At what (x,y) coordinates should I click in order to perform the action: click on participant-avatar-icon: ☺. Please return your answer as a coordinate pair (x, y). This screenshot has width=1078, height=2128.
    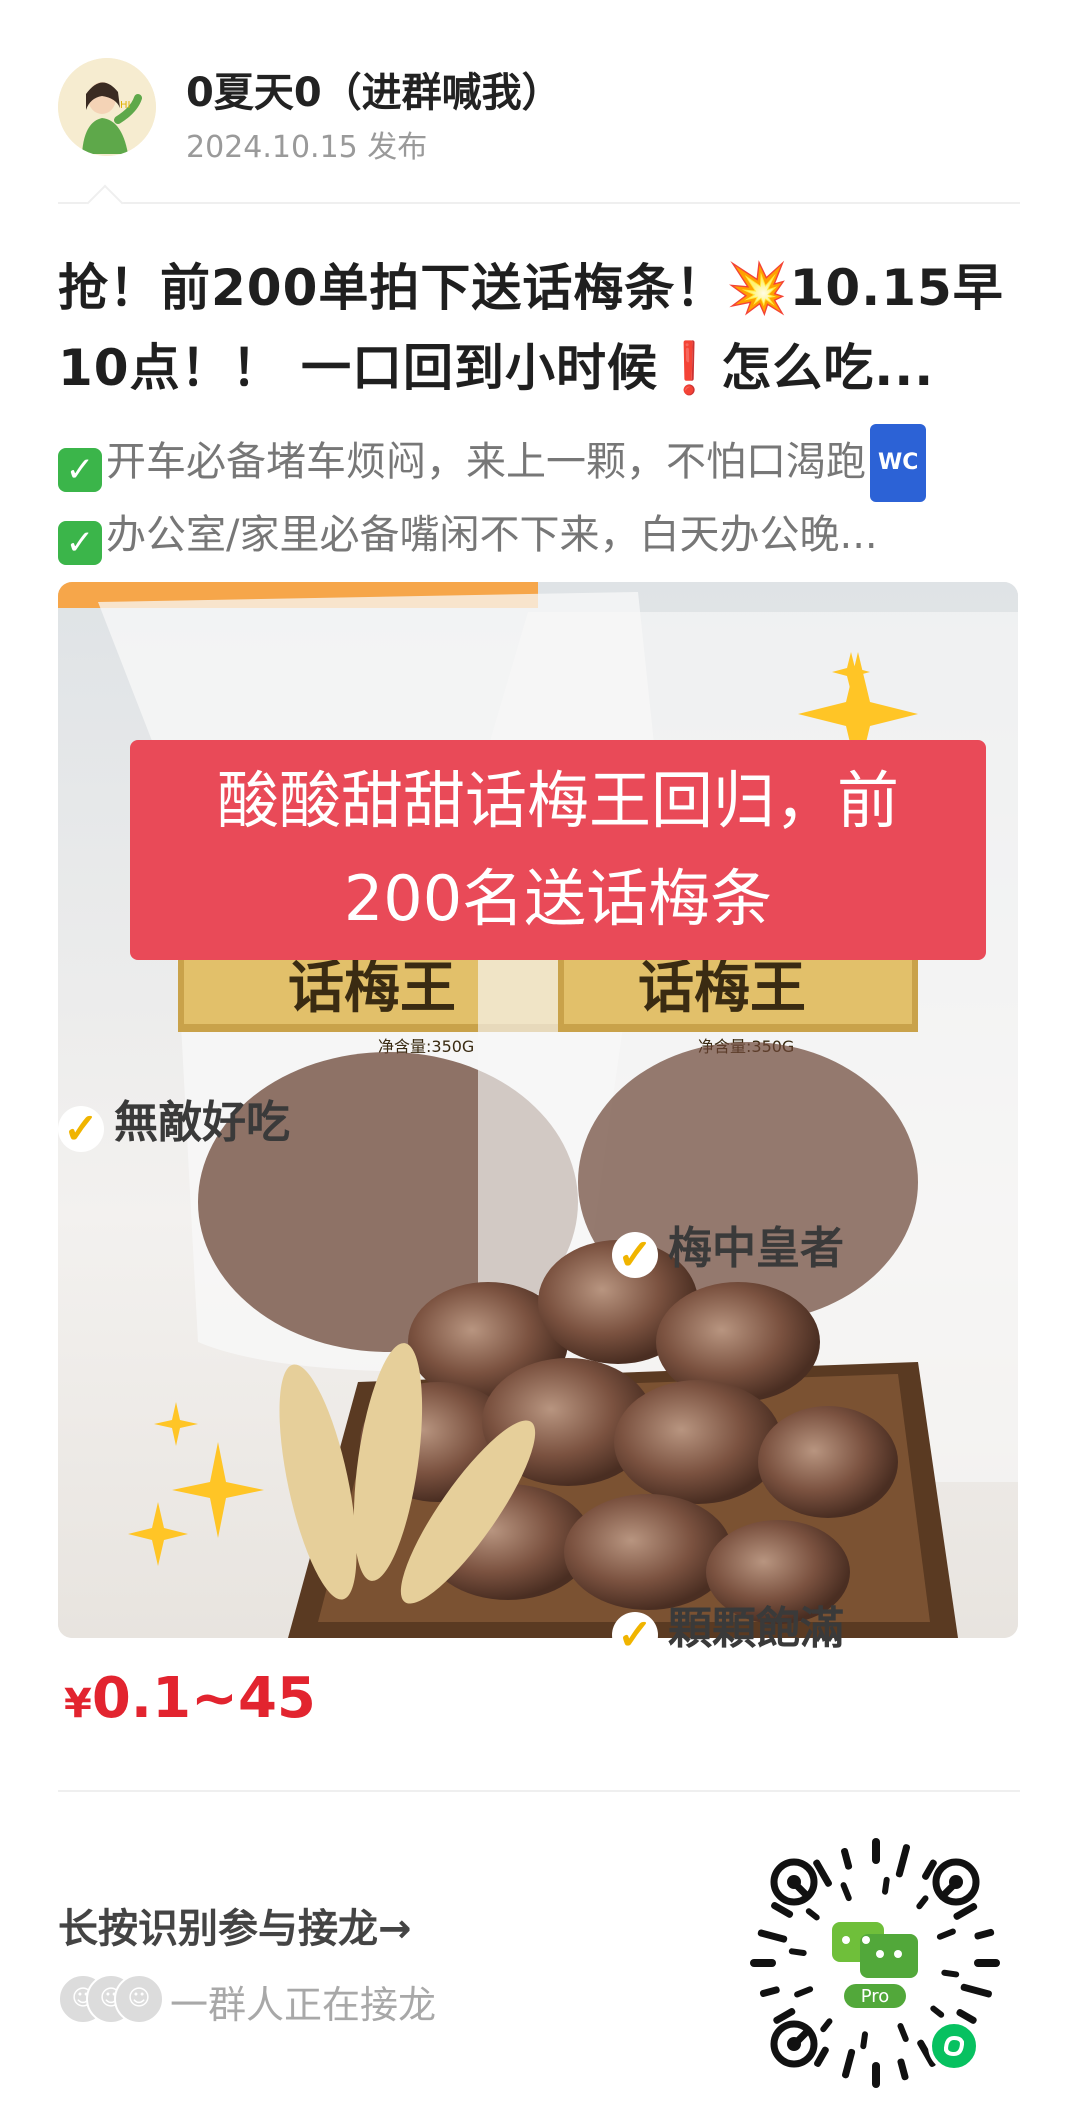
    Looking at the image, I should click on (139, 1999).